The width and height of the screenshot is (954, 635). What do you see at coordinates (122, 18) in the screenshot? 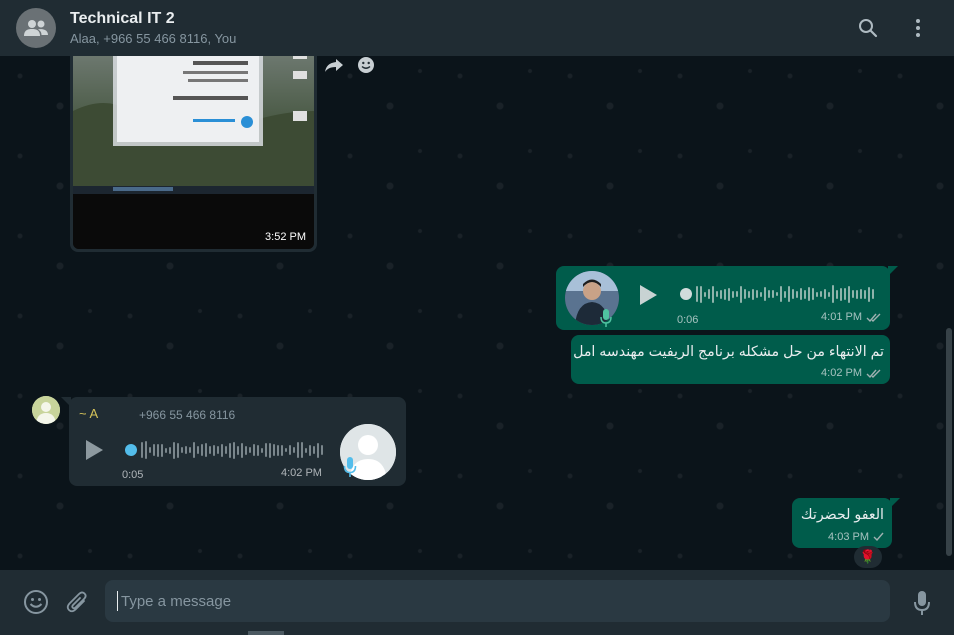
I see `chat-title: Technical IT 2` at bounding box center [122, 18].